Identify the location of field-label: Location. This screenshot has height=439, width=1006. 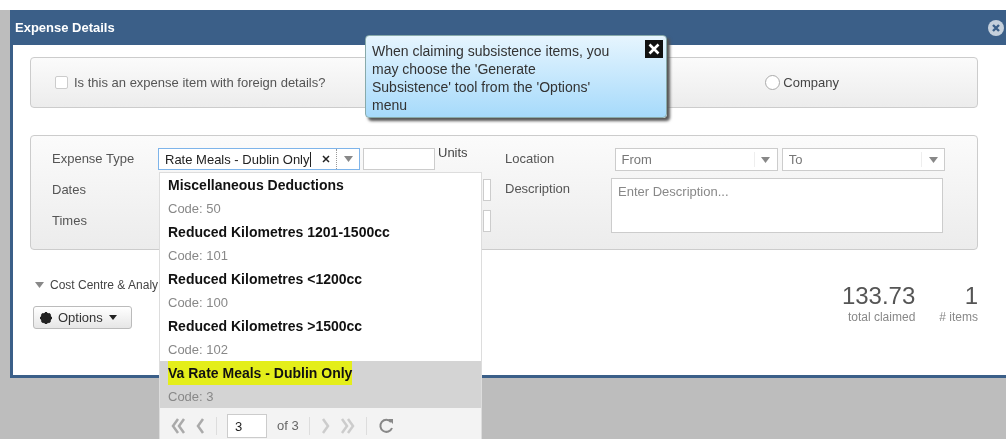
(530, 159).